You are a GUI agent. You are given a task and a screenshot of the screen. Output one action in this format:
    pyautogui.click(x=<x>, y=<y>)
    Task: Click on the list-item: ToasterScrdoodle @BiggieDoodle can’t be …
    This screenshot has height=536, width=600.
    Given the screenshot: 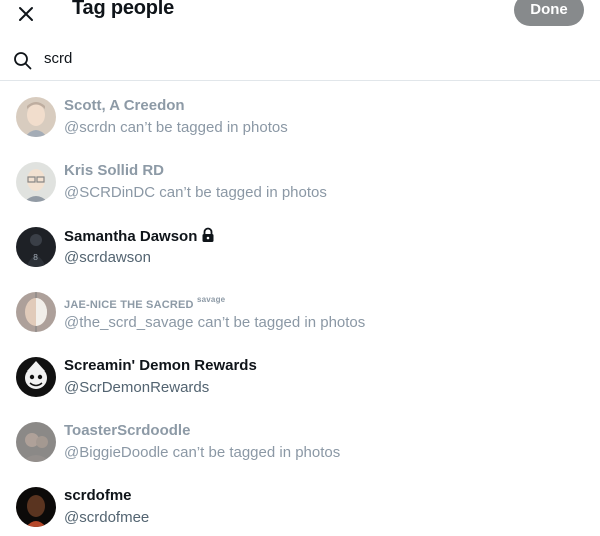 What is the action you would take?
    pyautogui.click(x=300, y=438)
    